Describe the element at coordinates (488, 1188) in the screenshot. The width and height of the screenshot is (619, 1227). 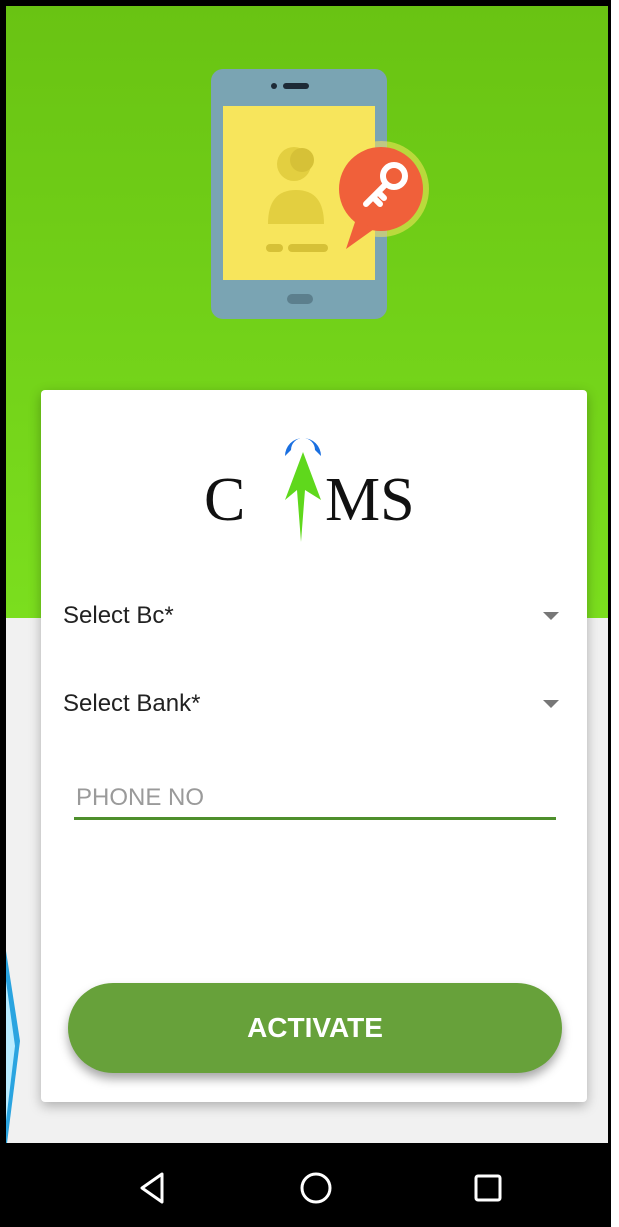
I see `recents-icon` at that location.